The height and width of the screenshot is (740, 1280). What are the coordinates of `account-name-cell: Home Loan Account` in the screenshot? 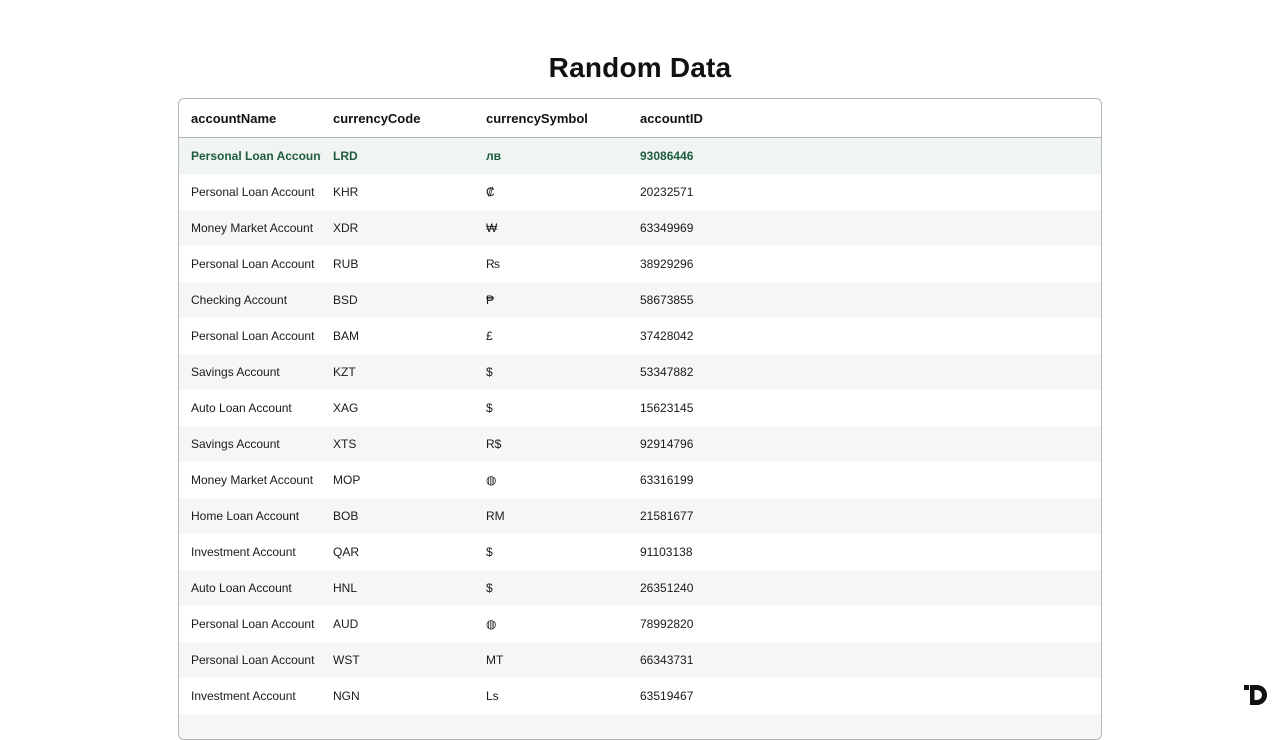 It's located at (250, 516).